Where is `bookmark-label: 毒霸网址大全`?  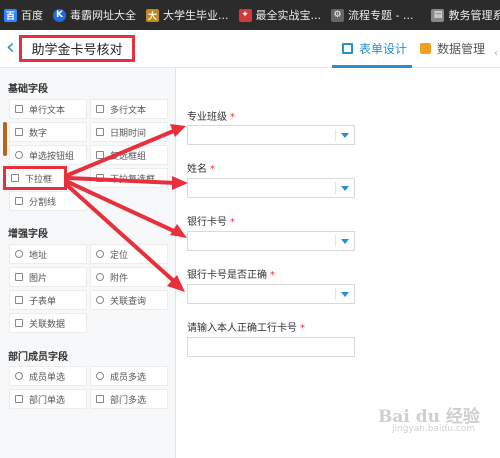
bookmark-label: 毒霸网址大全 is located at coordinates (103, 15).